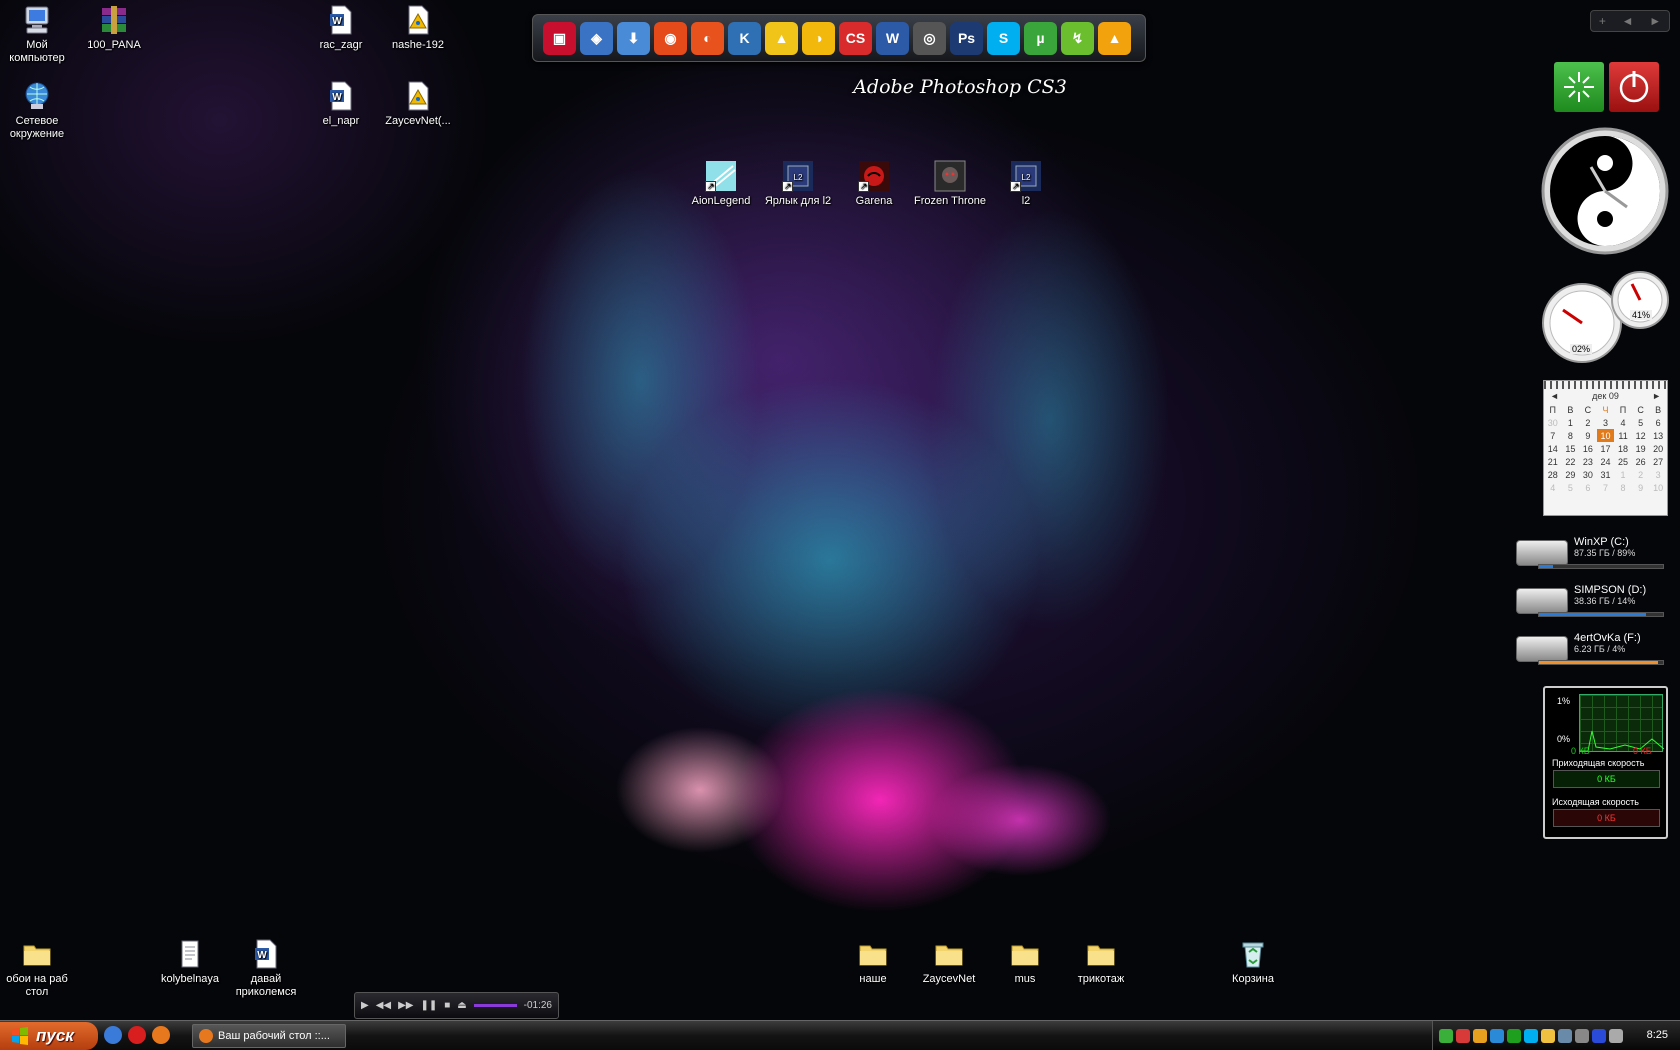  Describe the element at coordinates (1641, 448) in the screenshot. I see `calendar-day: 19` at that location.